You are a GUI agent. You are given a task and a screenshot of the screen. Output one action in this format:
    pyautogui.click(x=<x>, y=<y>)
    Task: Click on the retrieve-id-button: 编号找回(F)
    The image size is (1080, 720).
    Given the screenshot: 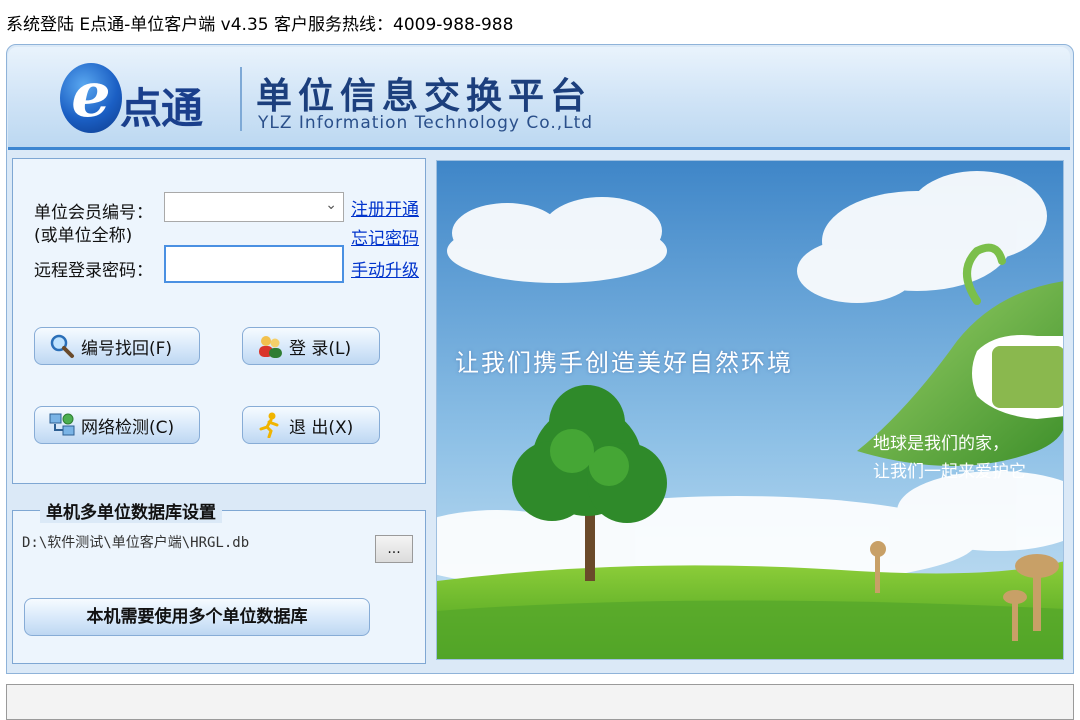 What is the action you would take?
    pyautogui.click(x=117, y=346)
    